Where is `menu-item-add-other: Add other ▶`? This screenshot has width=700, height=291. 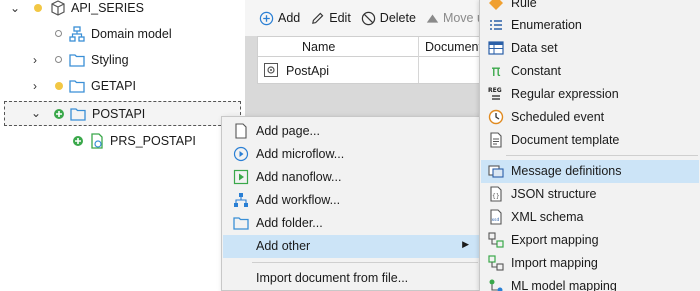
menu-item-add-other: Add other ▶ is located at coordinates (352, 246).